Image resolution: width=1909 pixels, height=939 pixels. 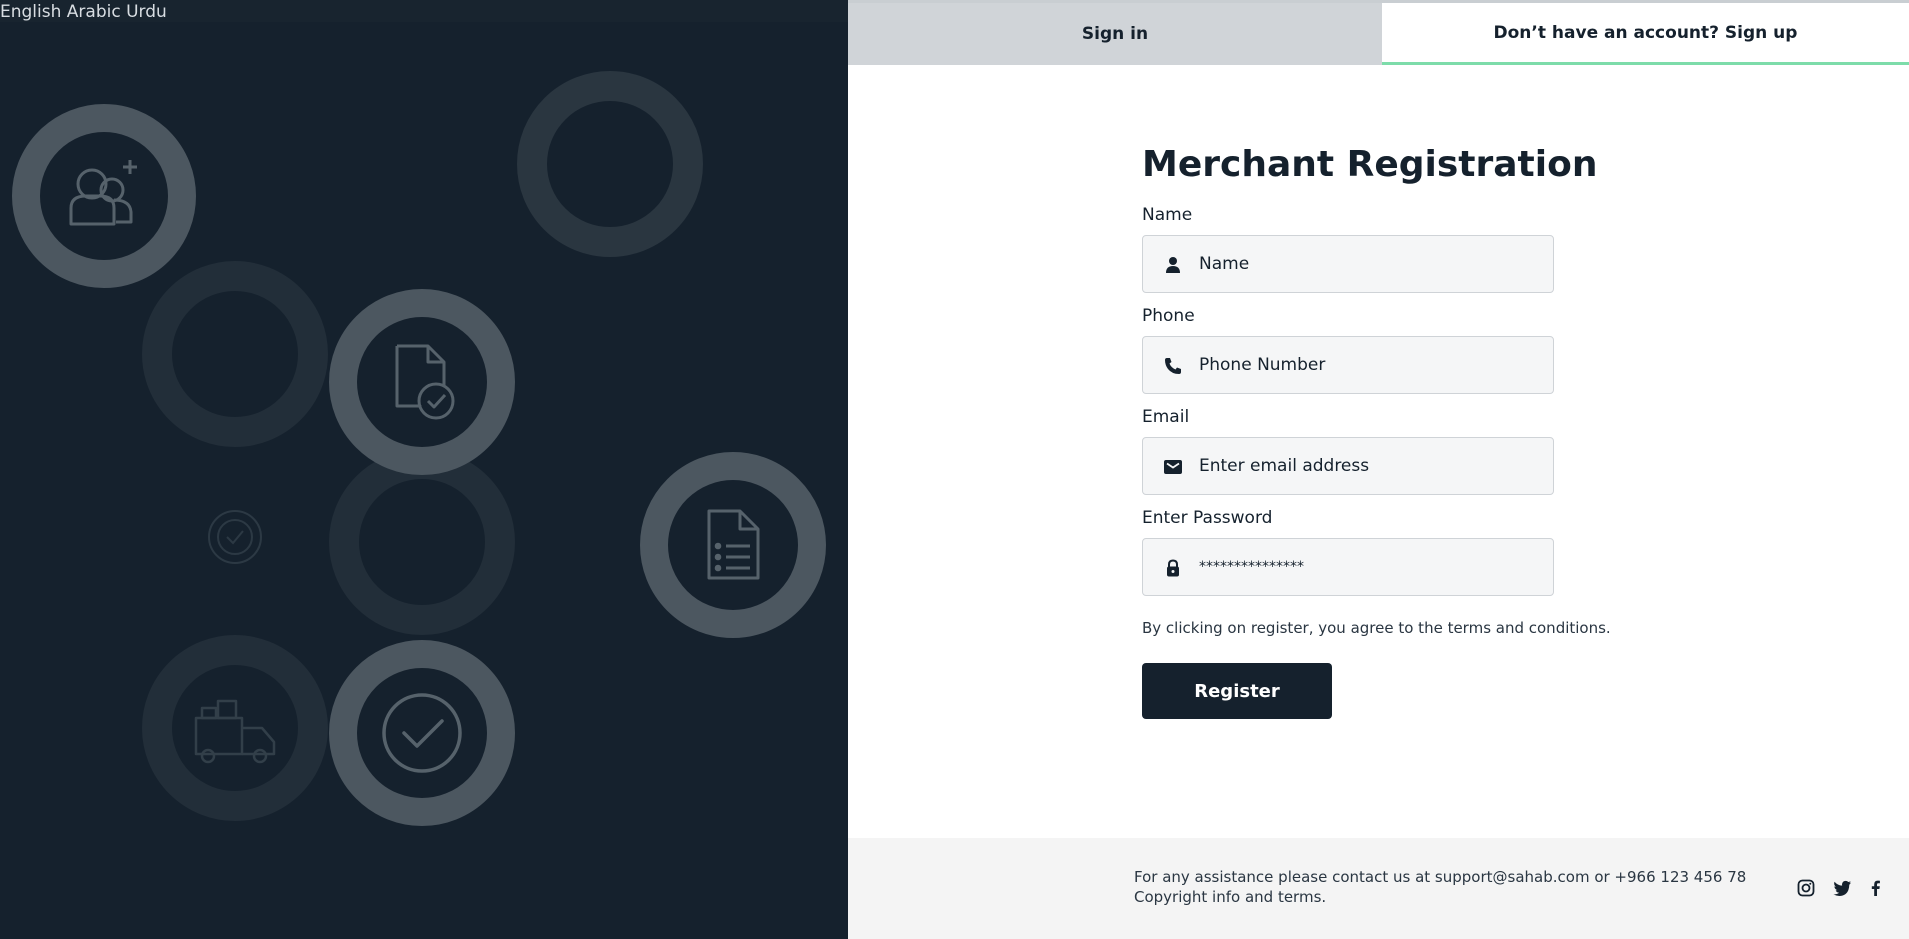 I want to click on email-field, so click(x=1348, y=466).